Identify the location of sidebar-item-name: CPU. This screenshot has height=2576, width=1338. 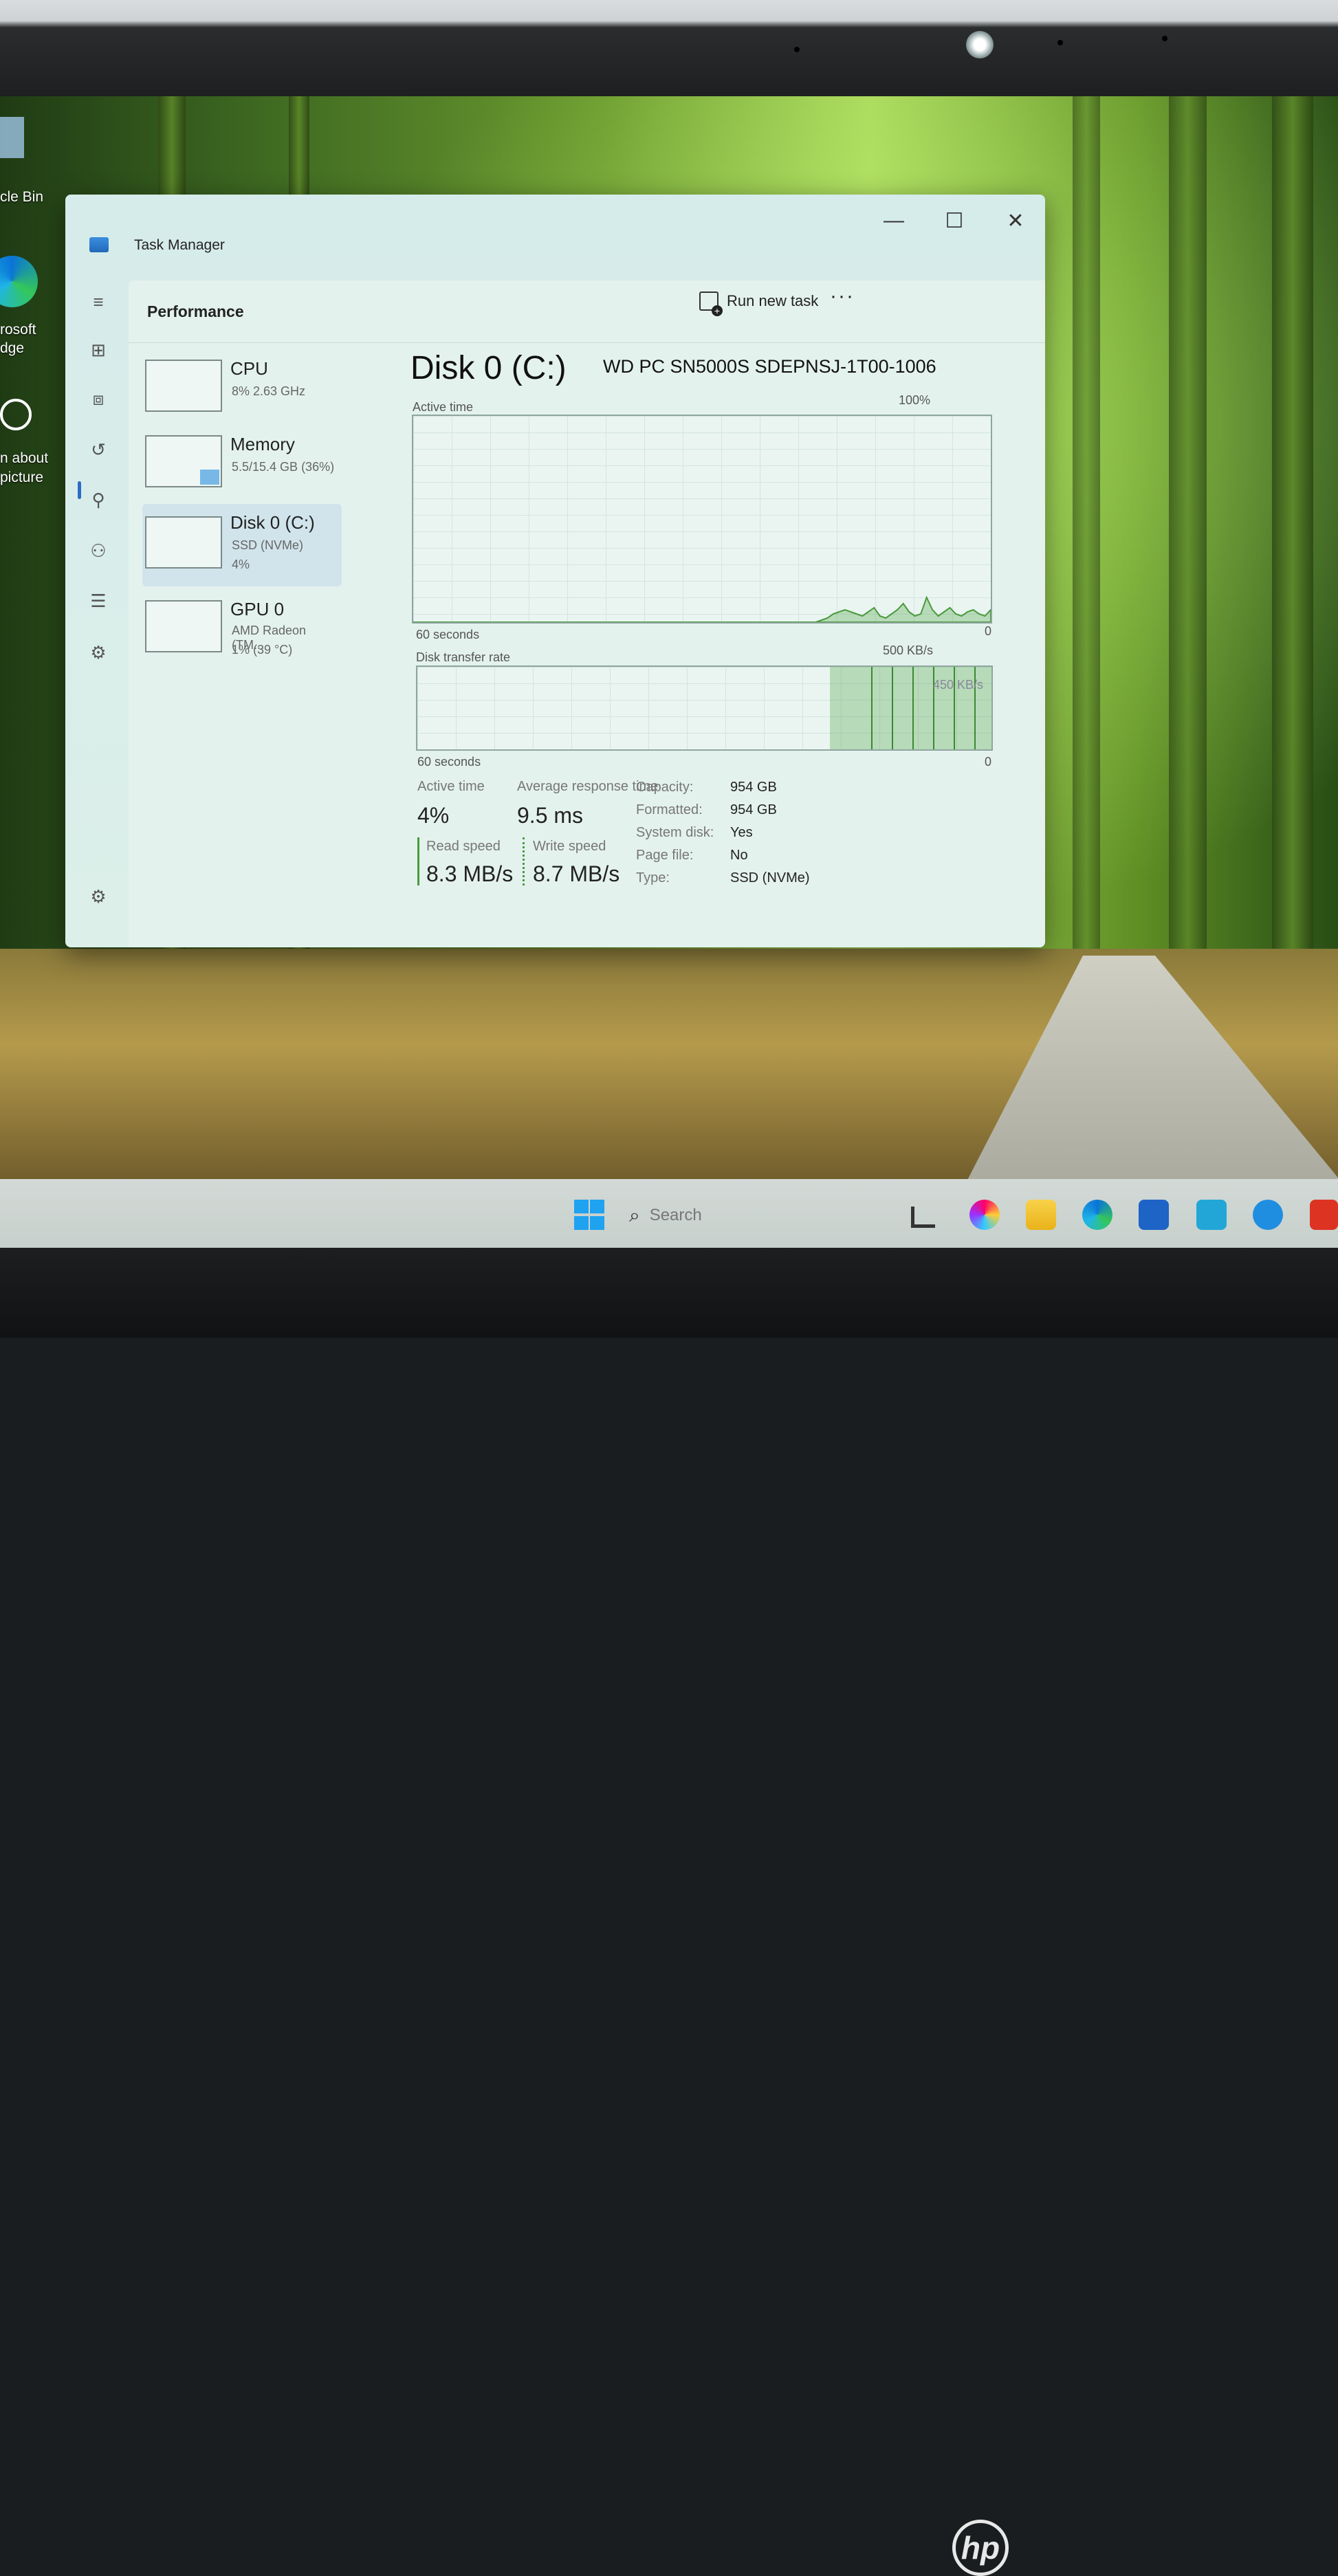
(249, 368).